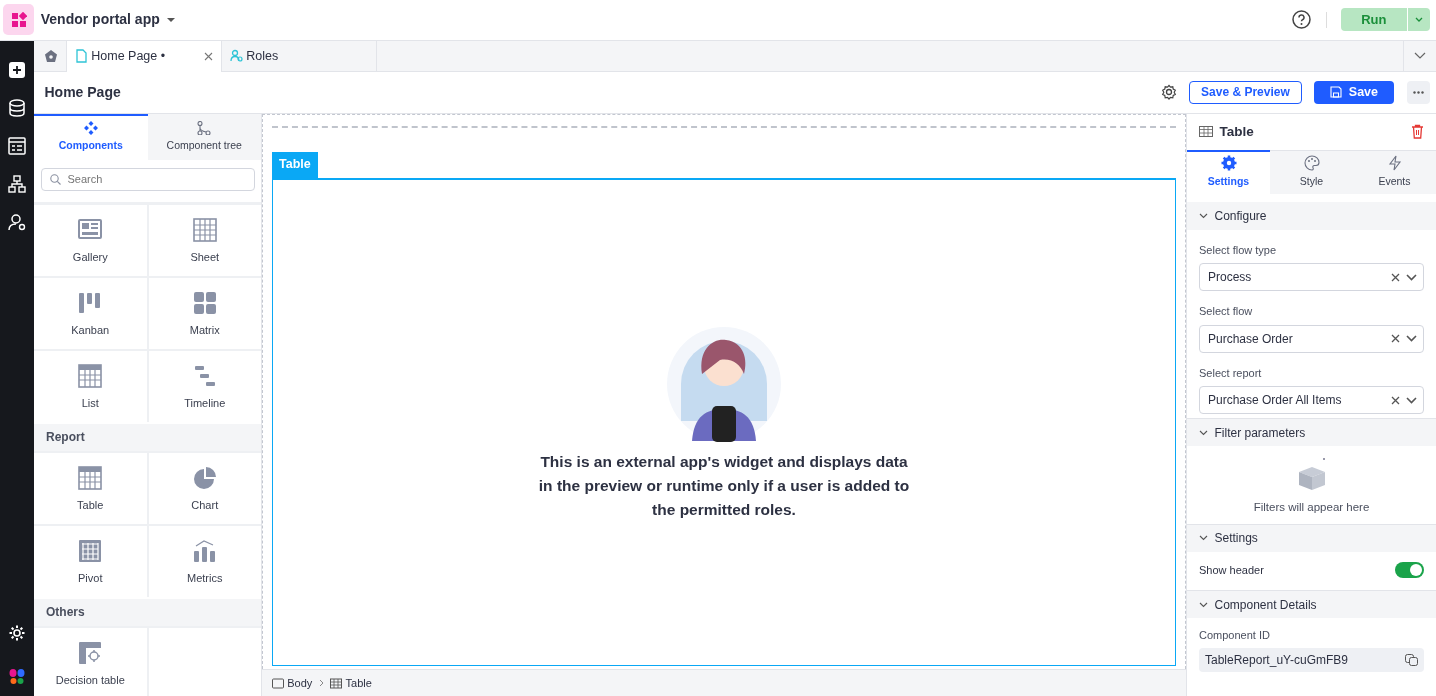  Describe the element at coordinates (204, 303) in the screenshot. I see `four-squares-icon` at that location.